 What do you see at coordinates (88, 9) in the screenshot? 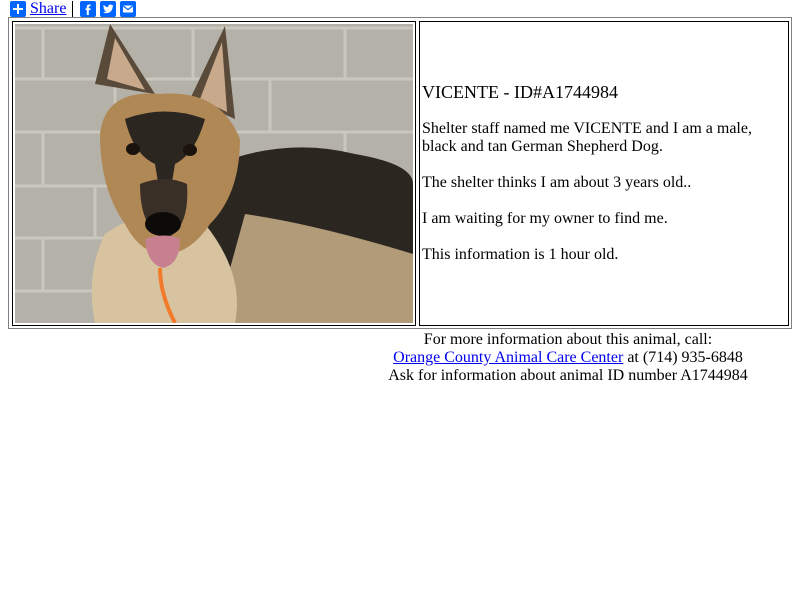
I see `facebook-icon` at bounding box center [88, 9].